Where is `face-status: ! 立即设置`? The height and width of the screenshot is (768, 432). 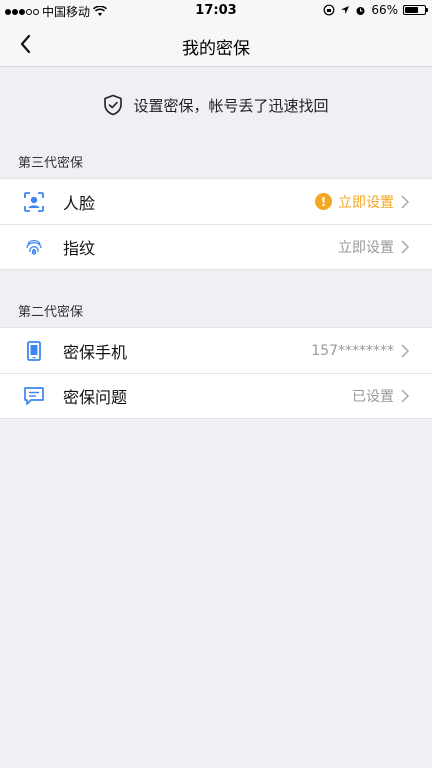 face-status: ! 立即设置 is located at coordinates (362, 202).